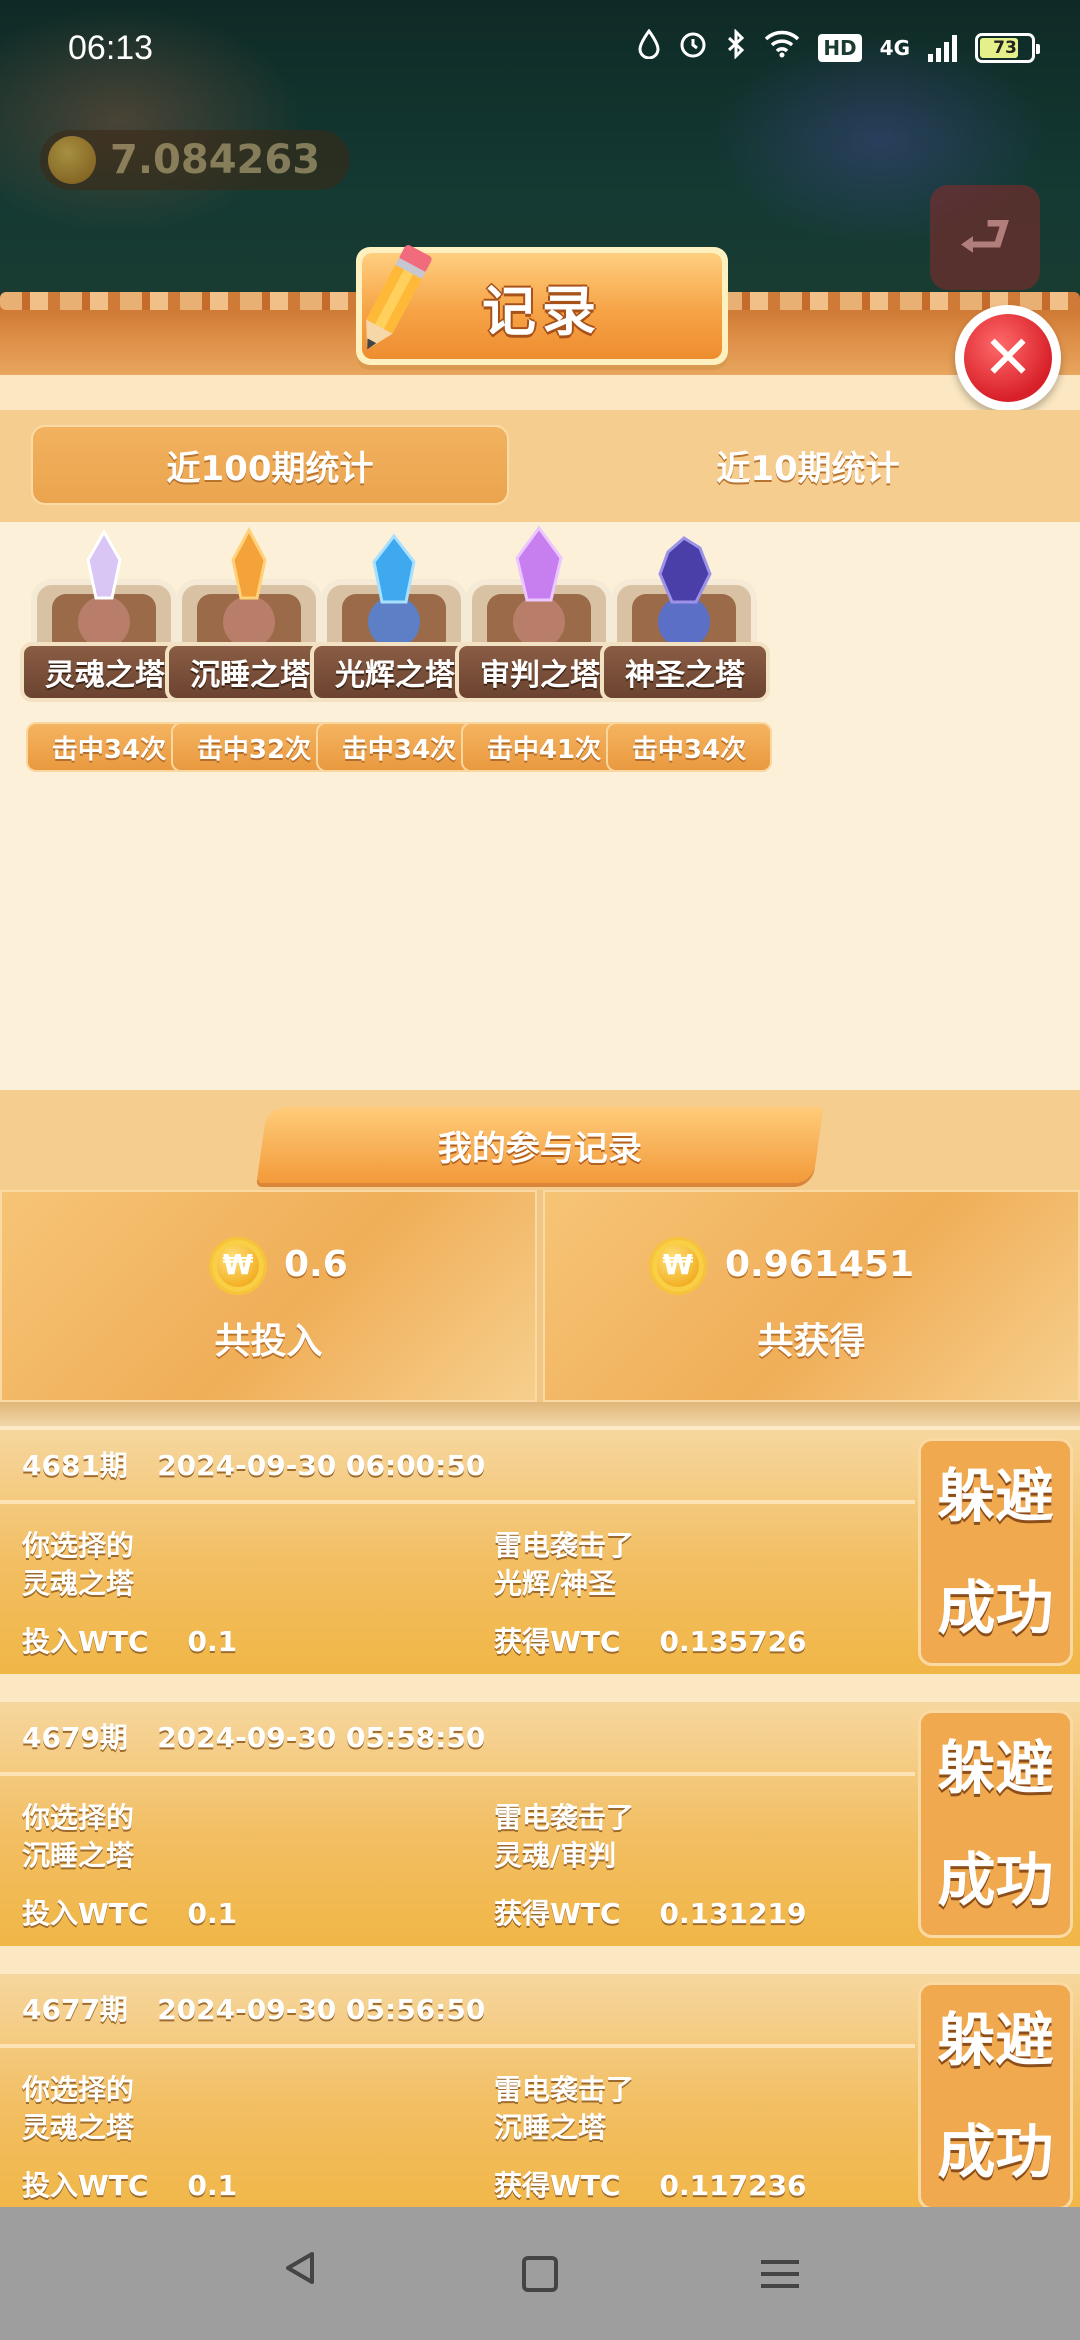 This screenshot has height=2340, width=1080. I want to click on back-button, so click(300, 2273).